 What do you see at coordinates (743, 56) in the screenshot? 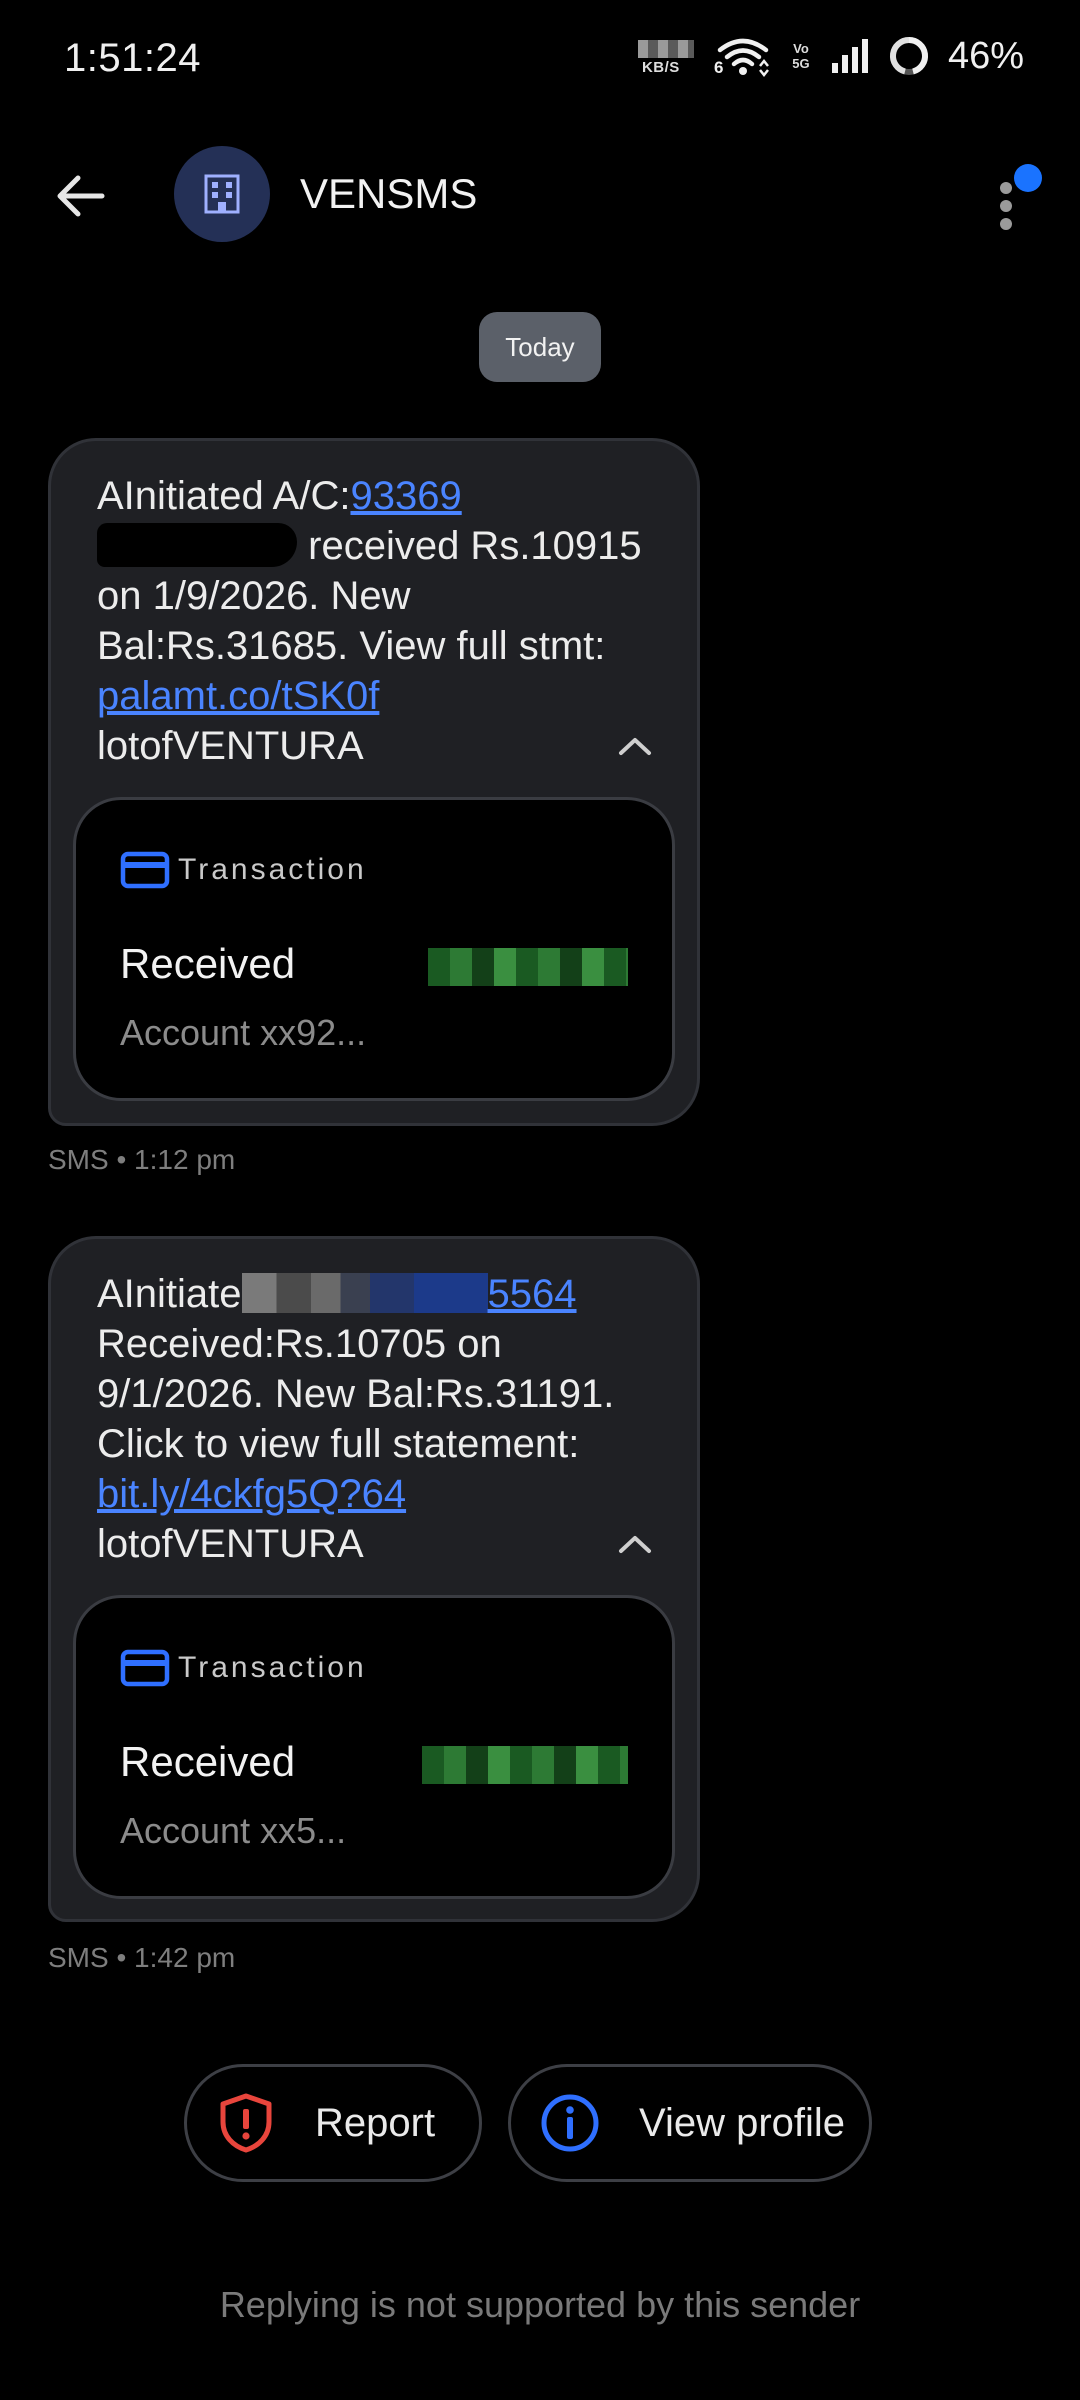
I see `wifi-icon: 6` at bounding box center [743, 56].